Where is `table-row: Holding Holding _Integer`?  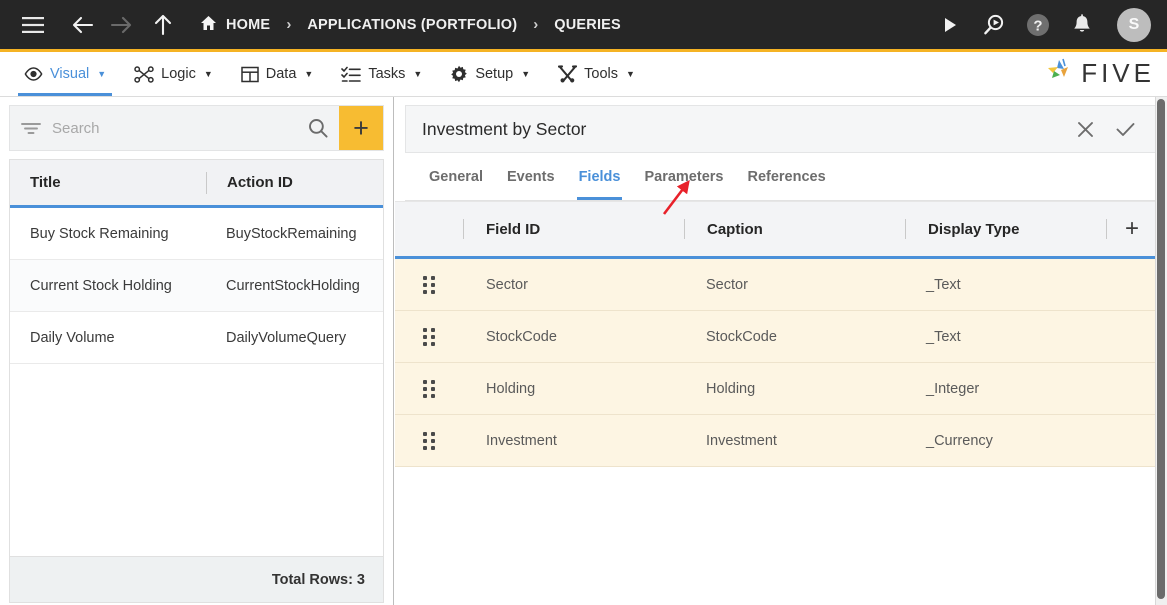 table-row: Holding Holding _Integer is located at coordinates (775, 389).